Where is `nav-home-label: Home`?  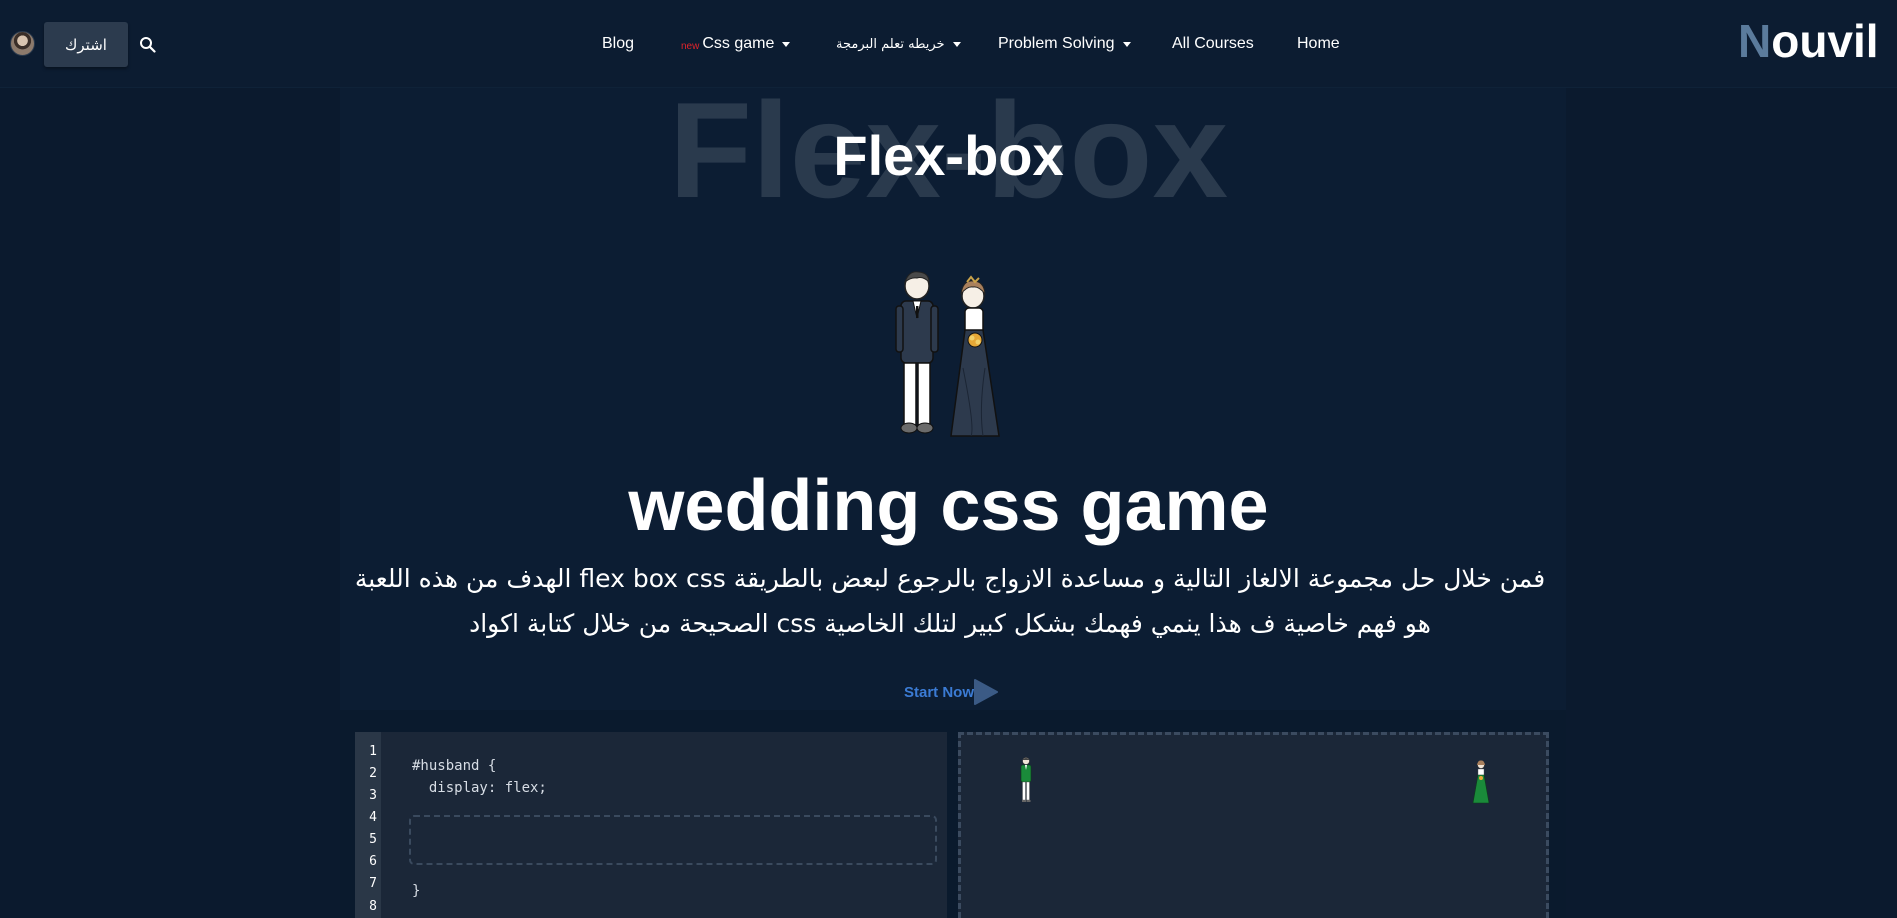 nav-home-label: Home is located at coordinates (1318, 43).